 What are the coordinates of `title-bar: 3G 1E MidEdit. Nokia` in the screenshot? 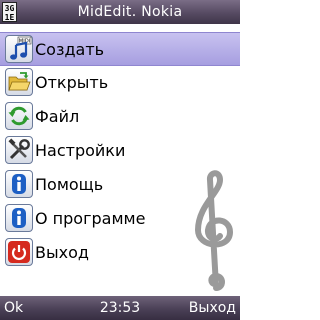 It's located at (120, 12).